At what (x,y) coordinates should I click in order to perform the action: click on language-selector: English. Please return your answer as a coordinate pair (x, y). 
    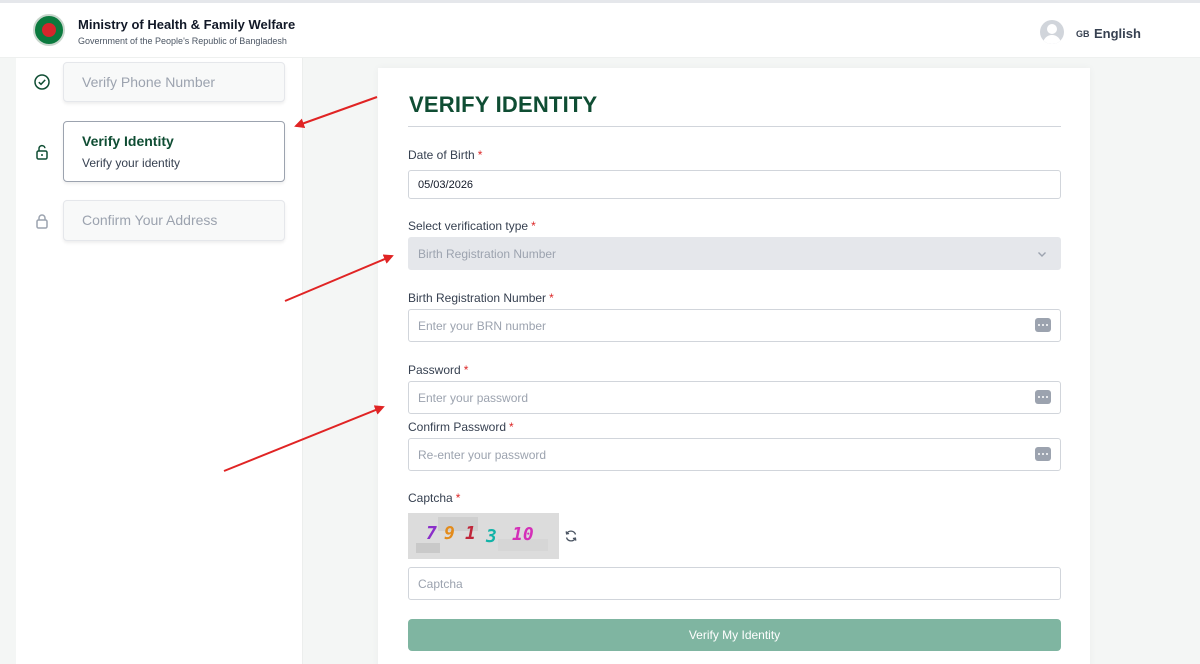
    Looking at the image, I should click on (1117, 33).